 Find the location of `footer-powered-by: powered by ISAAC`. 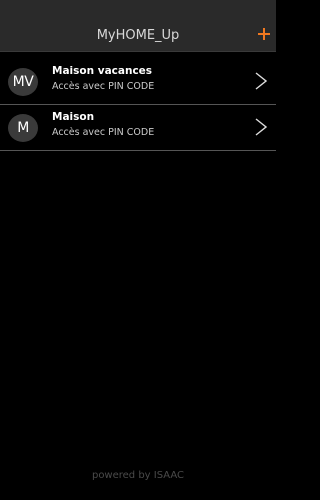

footer-powered-by: powered by ISAAC is located at coordinates (138, 475).